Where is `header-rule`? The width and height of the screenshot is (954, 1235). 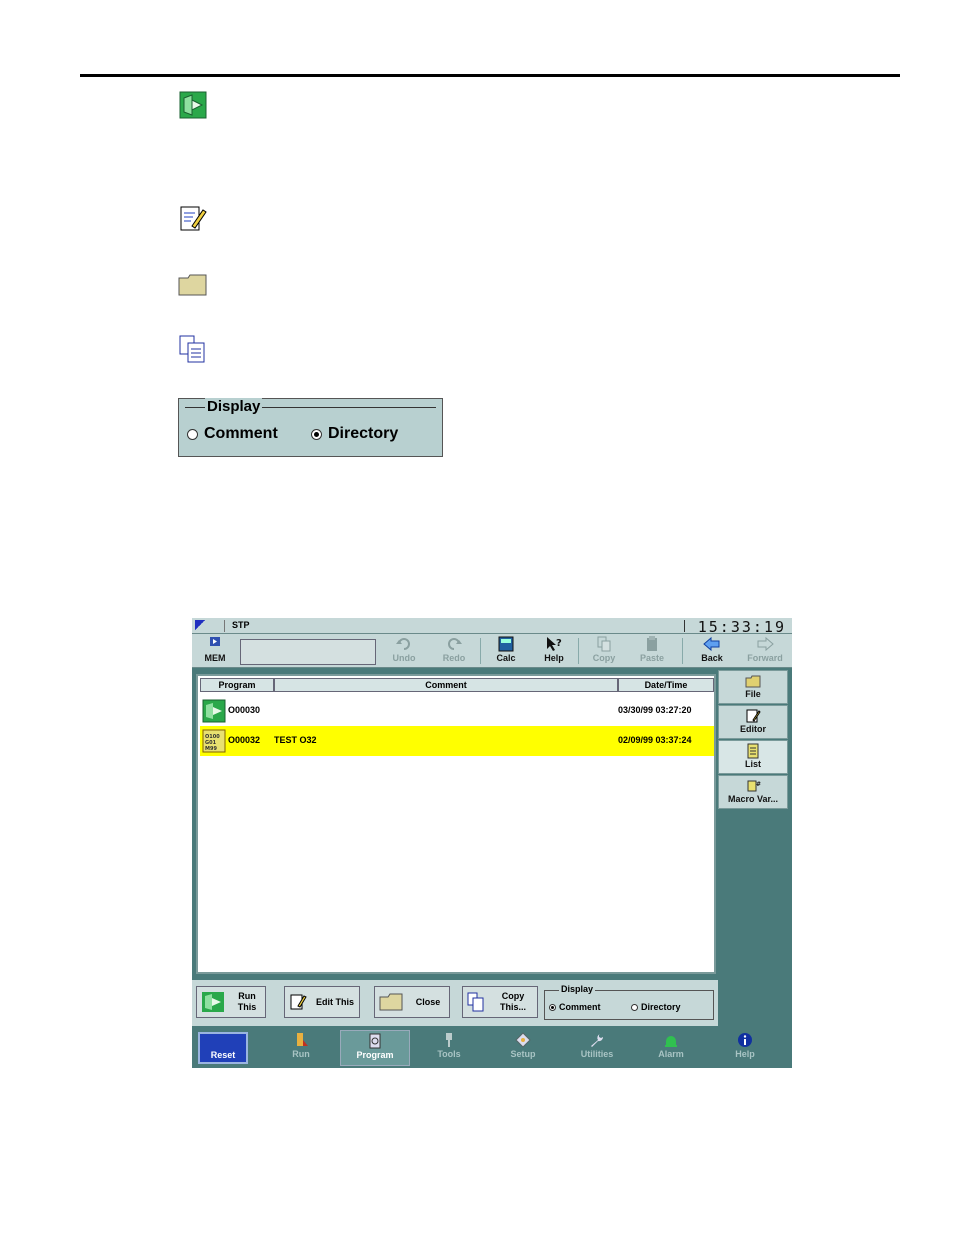 header-rule is located at coordinates (490, 75).